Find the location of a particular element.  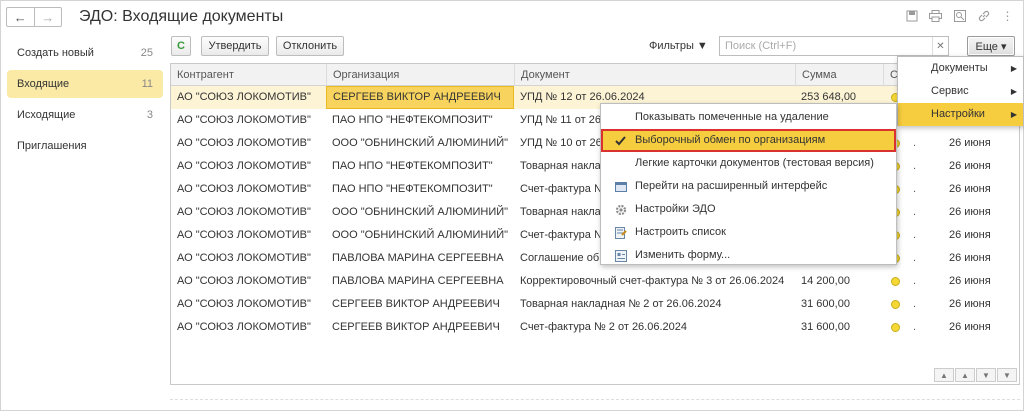

navigation-group: ← → is located at coordinates (34, 17).